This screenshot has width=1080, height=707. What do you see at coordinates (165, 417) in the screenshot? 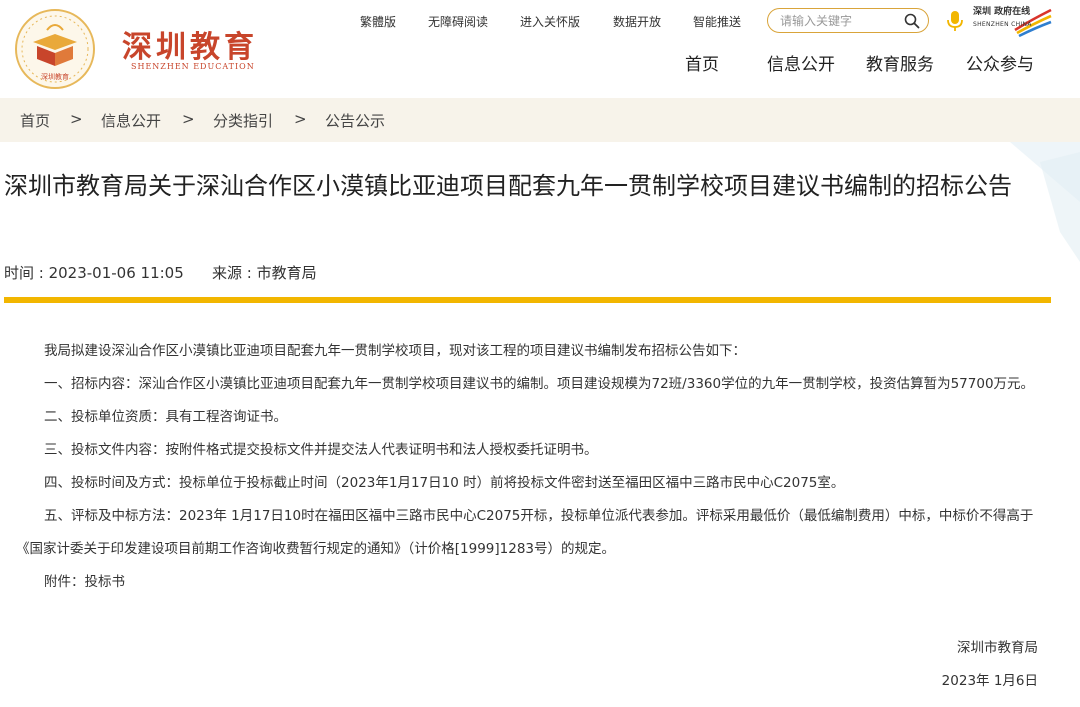
I see `paragraph-qualification: 二、投标单位资质：具有工程咨询证书。` at bounding box center [165, 417].